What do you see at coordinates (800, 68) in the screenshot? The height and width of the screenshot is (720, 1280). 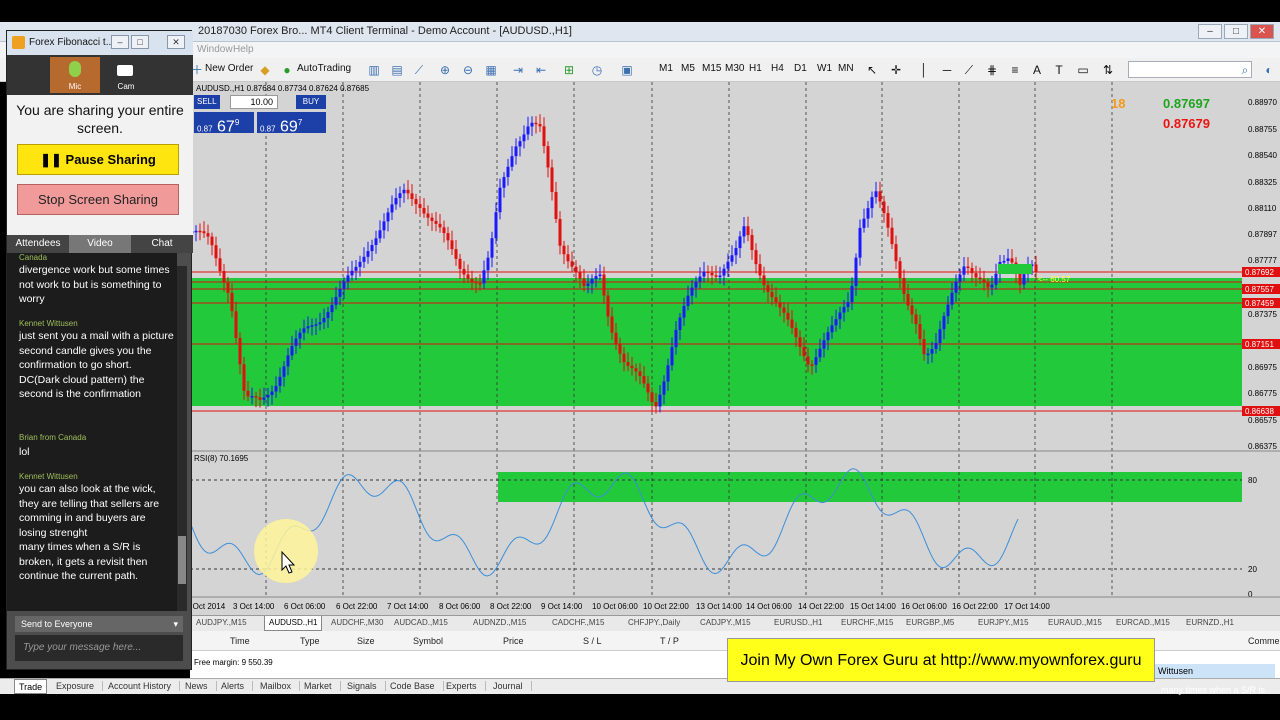 I see `tf-d1: D1` at bounding box center [800, 68].